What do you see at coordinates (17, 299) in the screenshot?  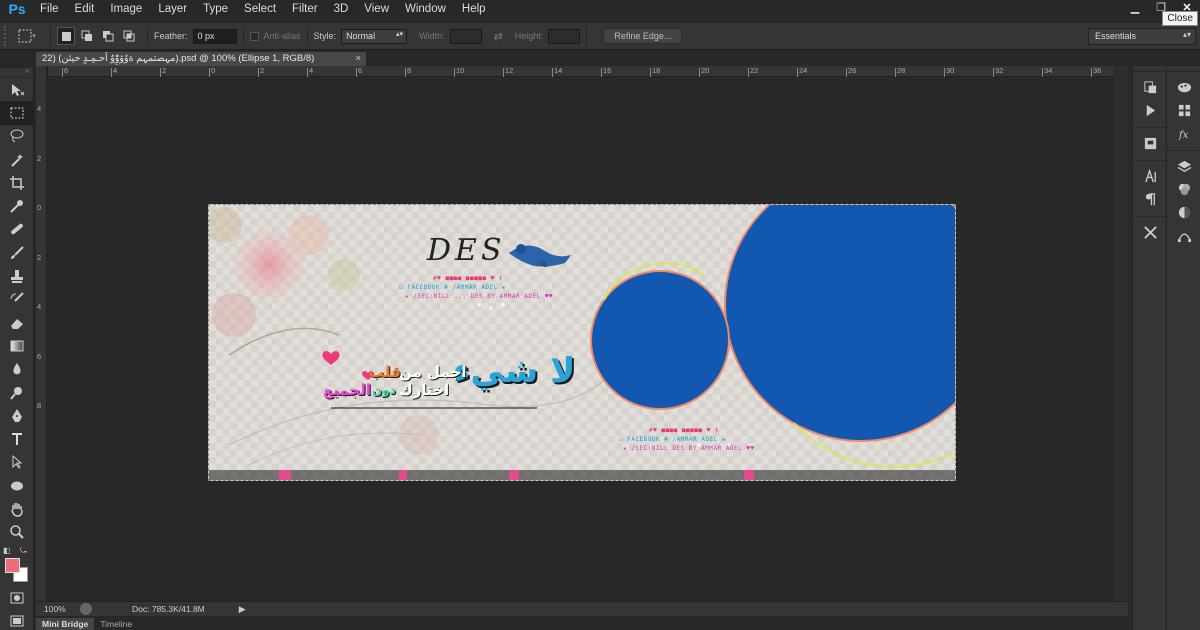 I see `history-brush-tool` at bounding box center [17, 299].